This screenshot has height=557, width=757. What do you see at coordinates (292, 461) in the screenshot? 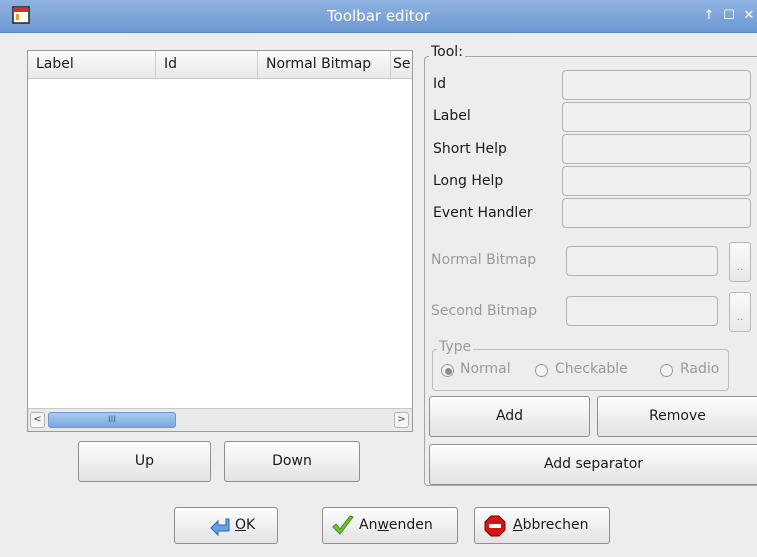
I see `down-button: Down` at bounding box center [292, 461].